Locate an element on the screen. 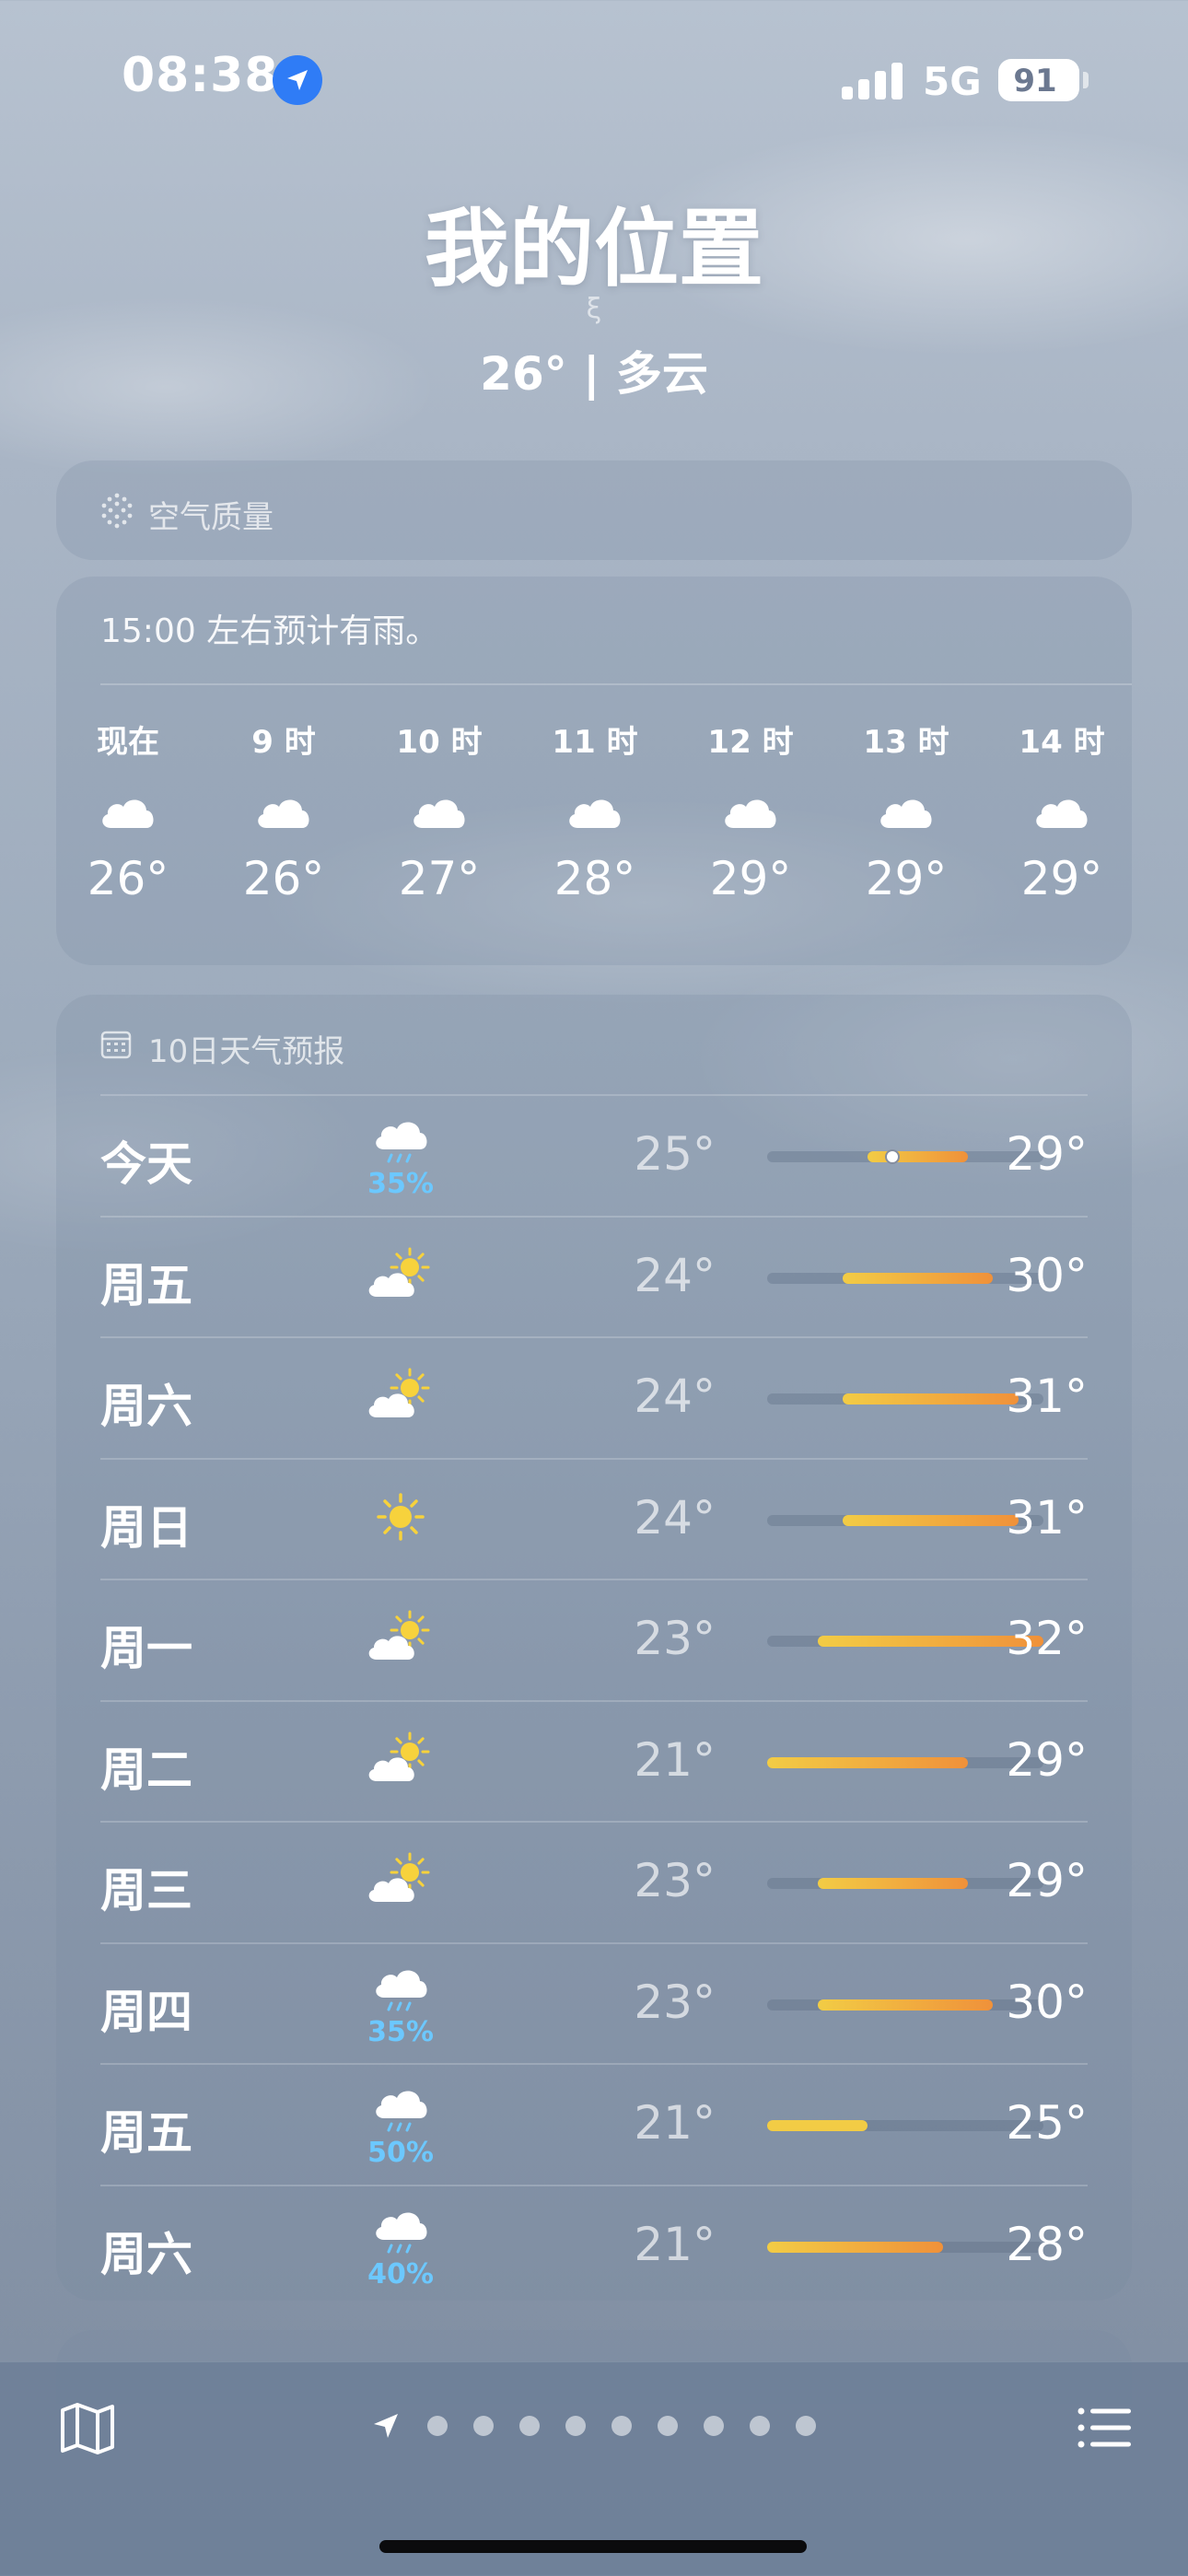 The height and width of the screenshot is (2576, 1188). high-temp: 25° is located at coordinates (1047, 2123).